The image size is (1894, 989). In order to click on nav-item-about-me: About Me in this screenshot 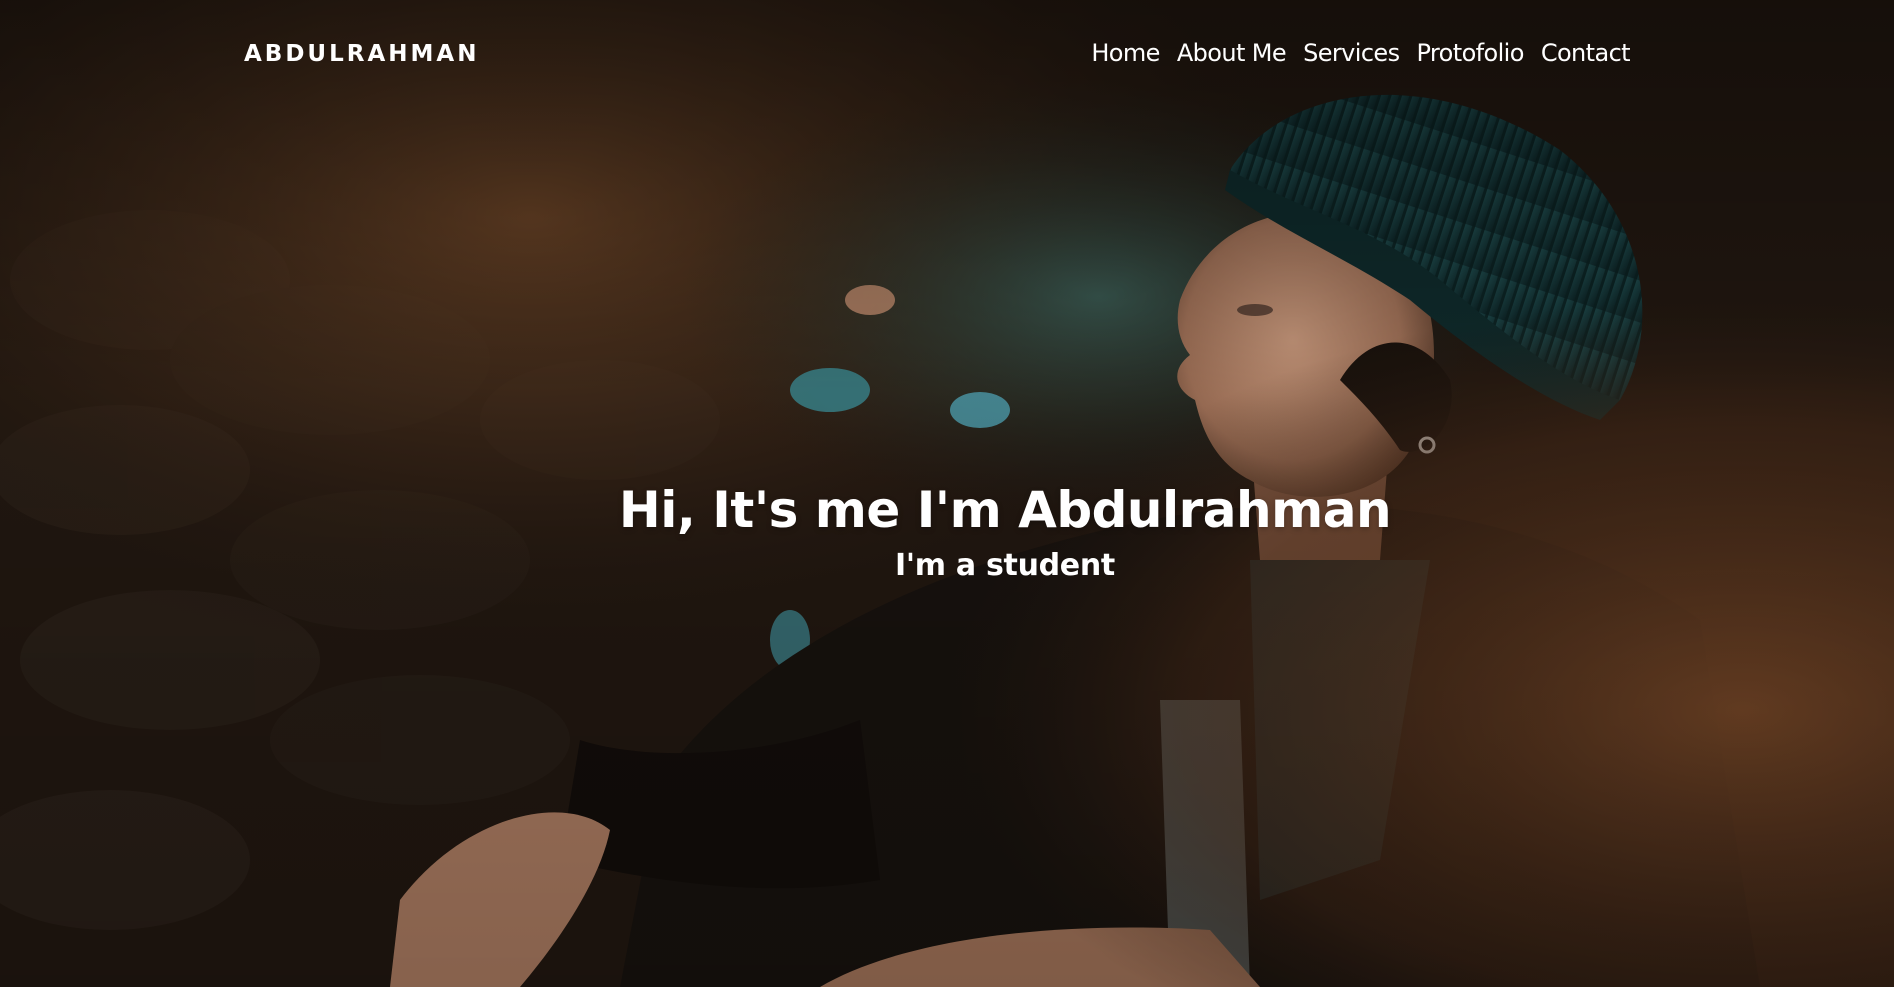, I will do `click(1232, 53)`.